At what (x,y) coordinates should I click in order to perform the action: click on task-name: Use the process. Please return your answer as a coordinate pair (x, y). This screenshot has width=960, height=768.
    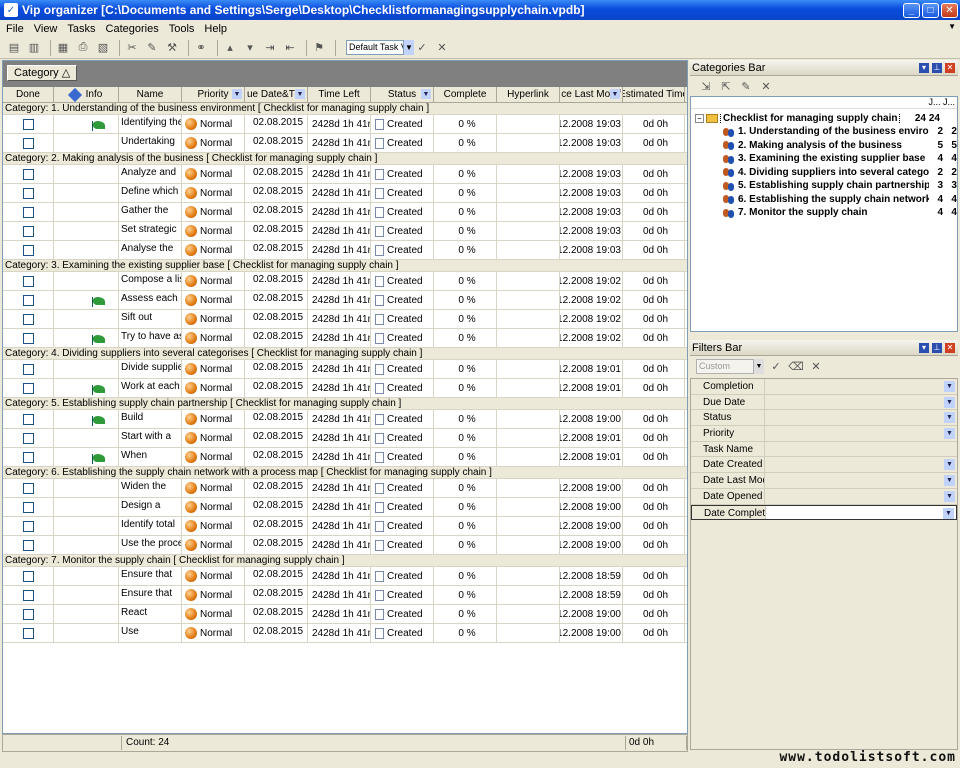
    Looking at the image, I should click on (150, 545).